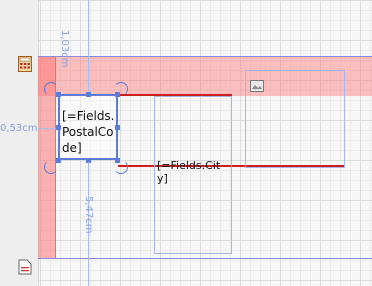 The height and width of the screenshot is (286, 372). Describe the element at coordinates (25, 269) in the screenshot. I see `document-icon` at that location.